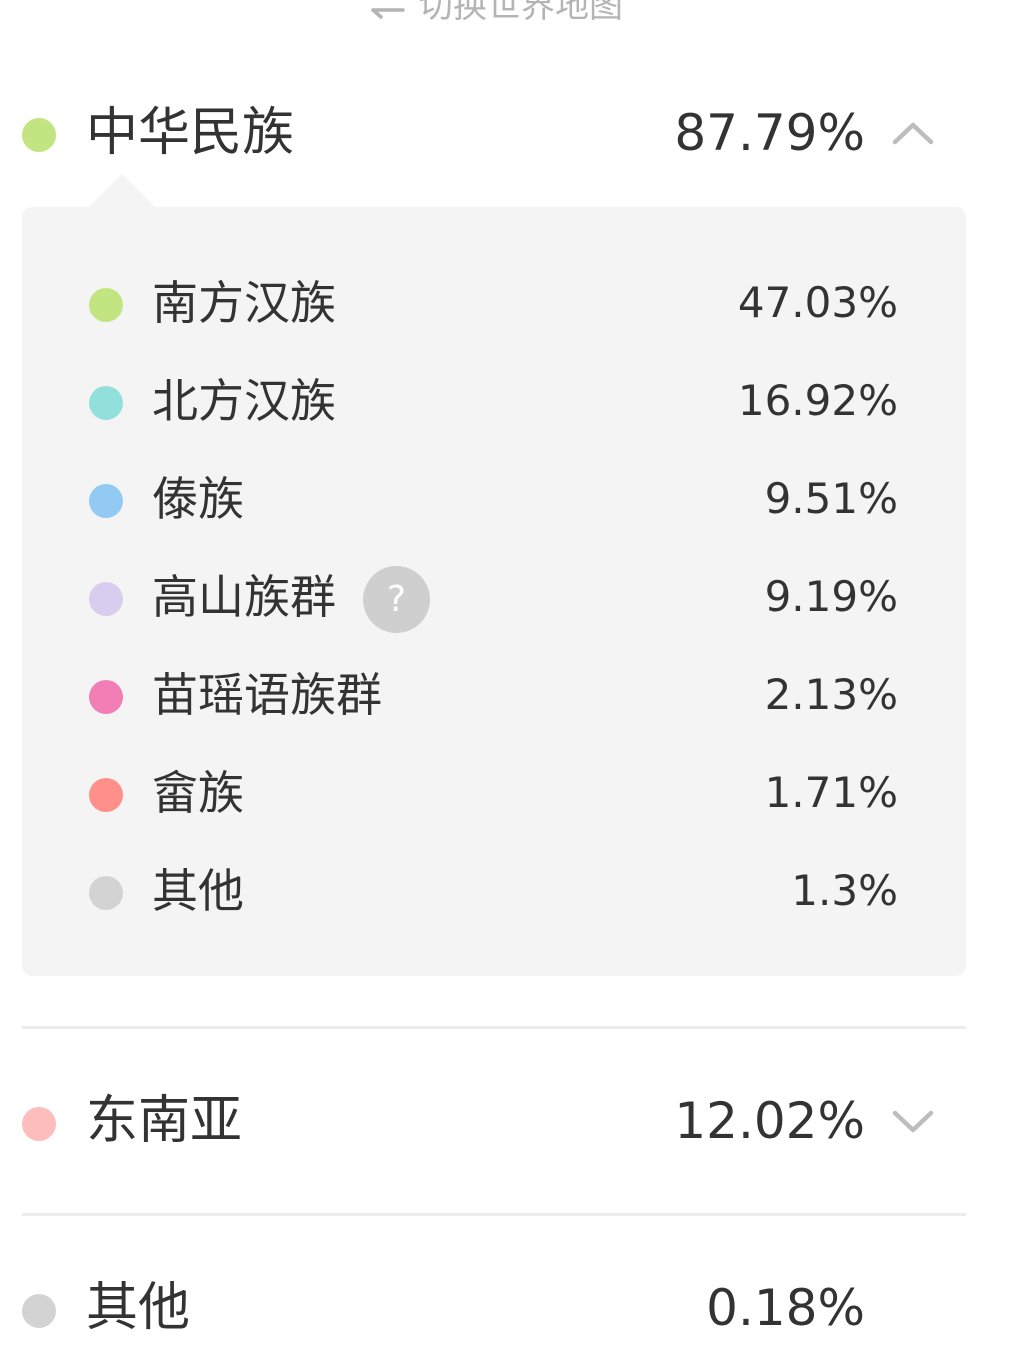 This screenshot has height=1367, width=1028. What do you see at coordinates (817, 400) in the screenshot?
I see `subgroup-percent: 16.92%` at bounding box center [817, 400].